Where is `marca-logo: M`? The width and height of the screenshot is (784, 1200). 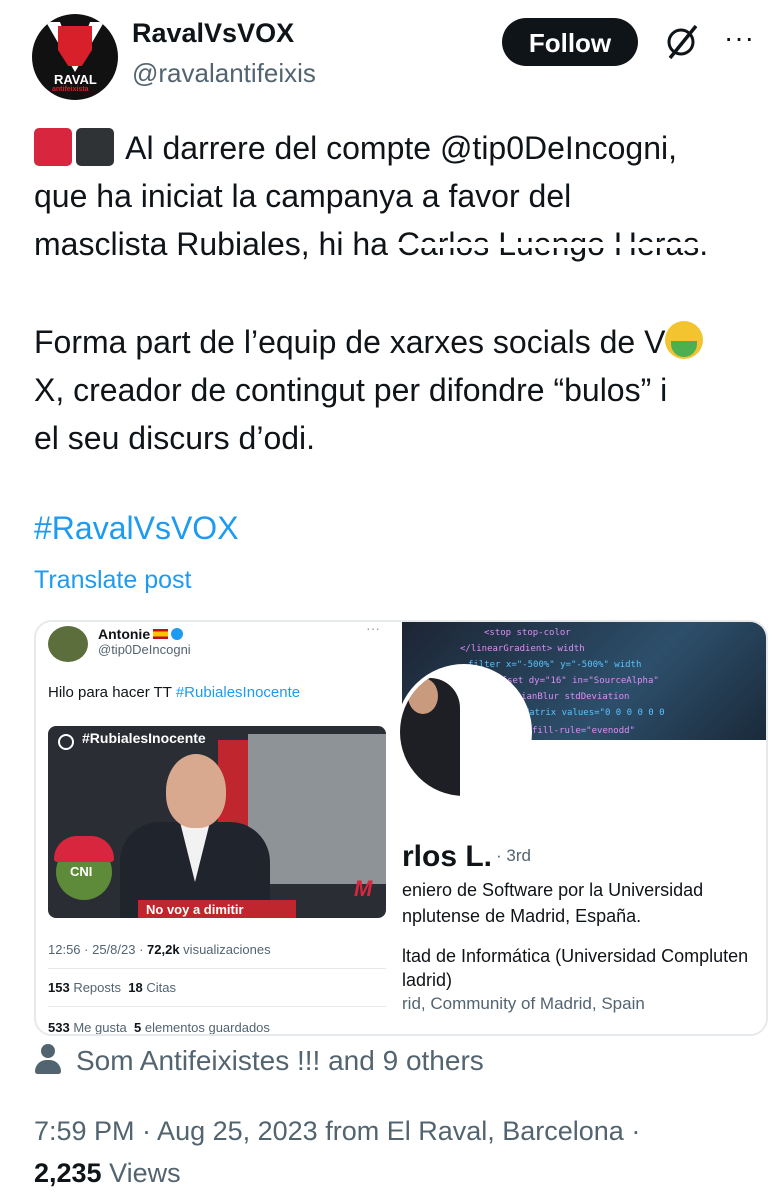 marca-logo: M is located at coordinates (363, 888).